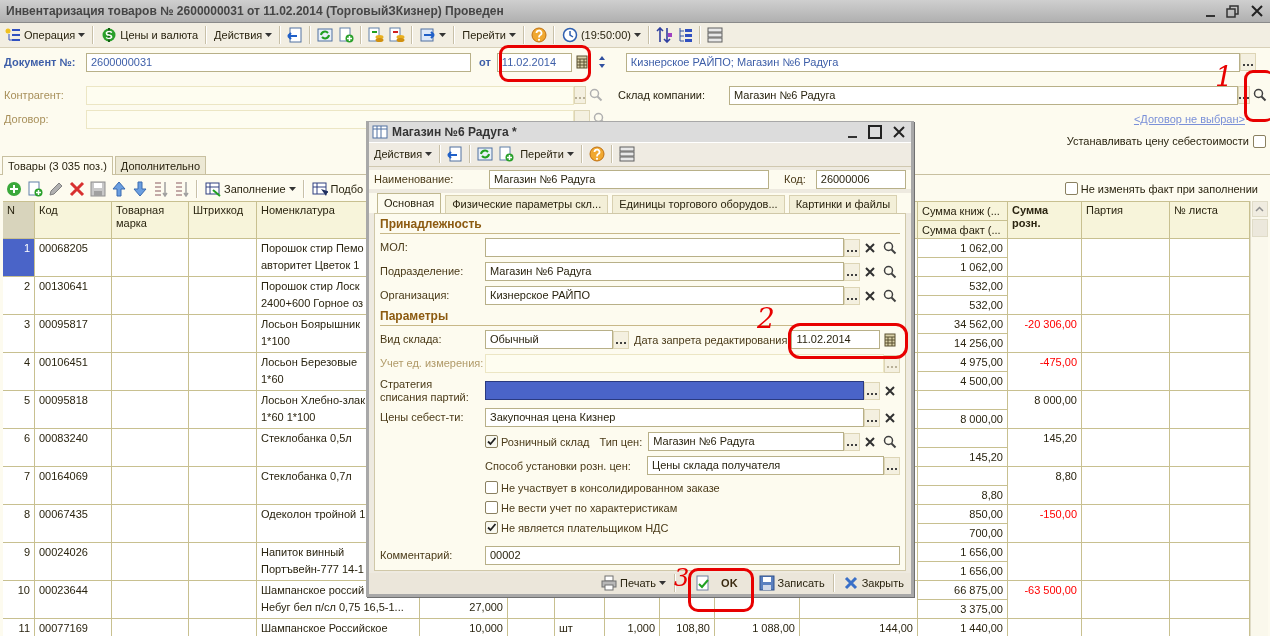 The image size is (1270, 636). What do you see at coordinates (250, 188) in the screenshot?
I see `fill-menu: Заполнение` at bounding box center [250, 188].